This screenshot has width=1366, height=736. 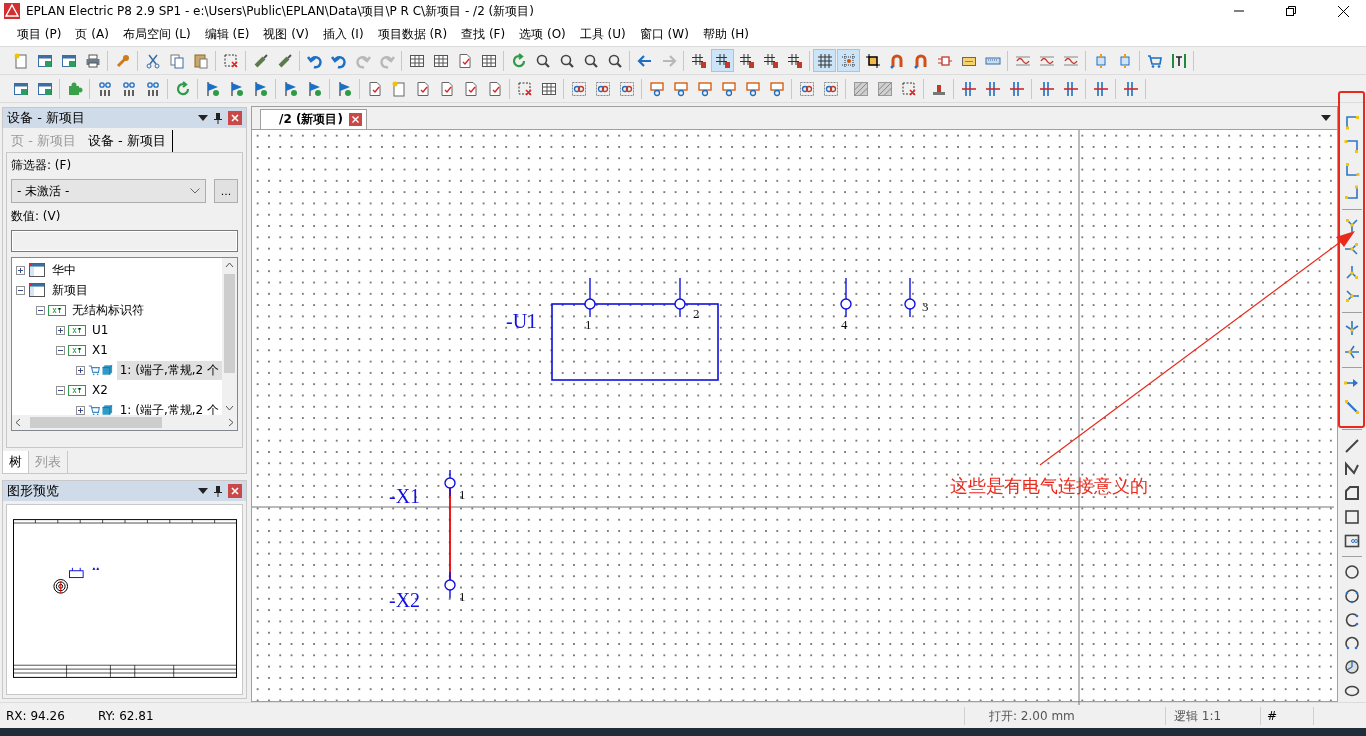 What do you see at coordinates (108, 310) in the screenshot?
I see `tree-item: 无结构标识符` at bounding box center [108, 310].